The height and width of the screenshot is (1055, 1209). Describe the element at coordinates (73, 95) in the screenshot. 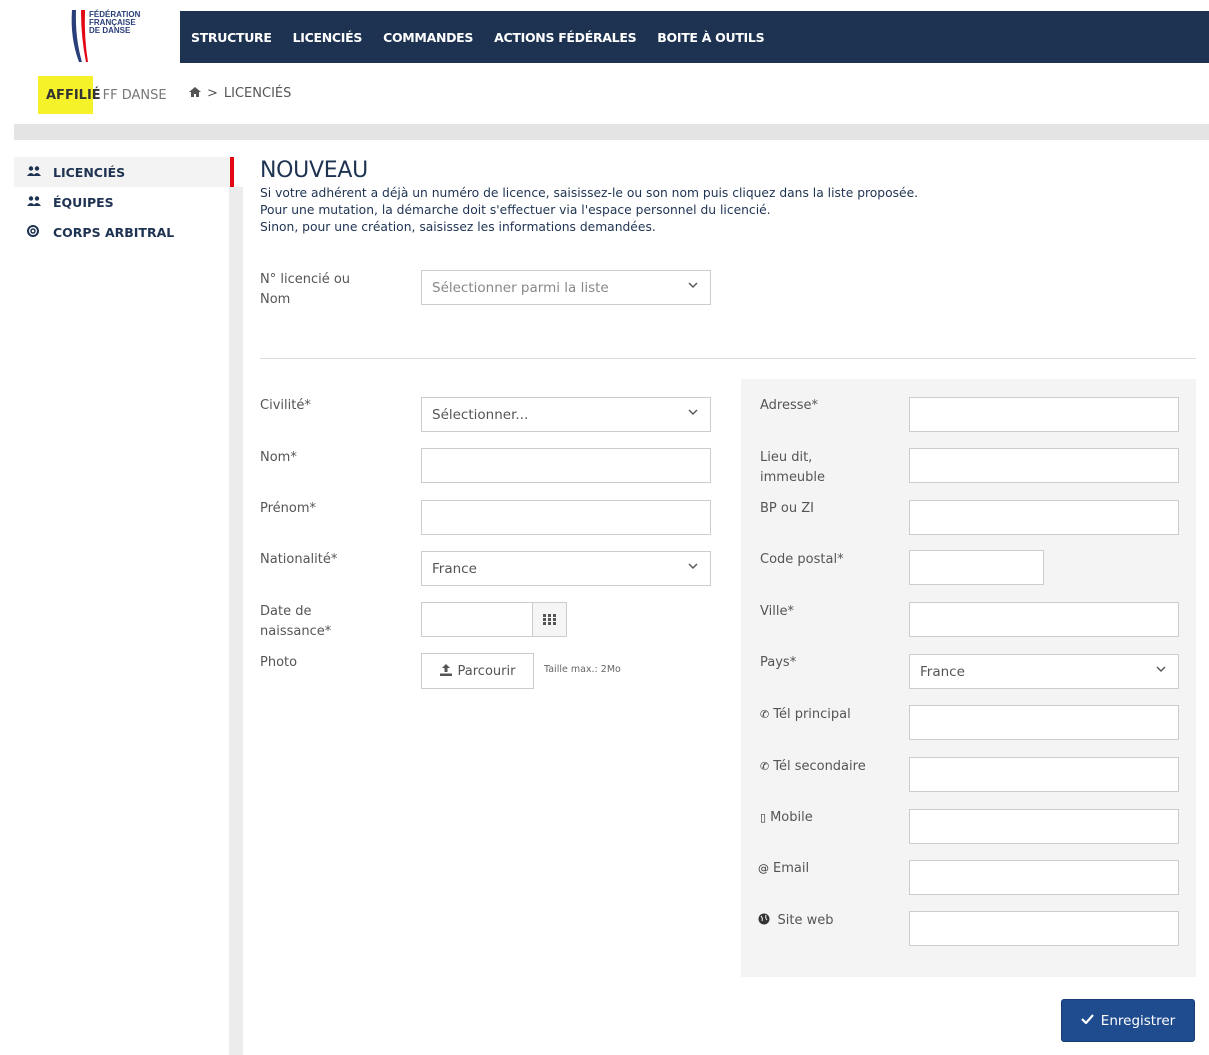

I see `affiliation-label: AFFILIÉ` at that location.